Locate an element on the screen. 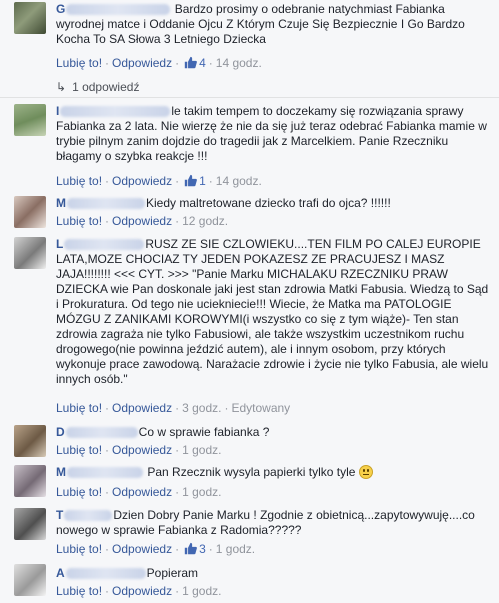 This screenshot has width=499, height=603. comment-actions: Lubię to! · Odpowiedz · 3 godz. · Edytowany is located at coordinates (173, 408).